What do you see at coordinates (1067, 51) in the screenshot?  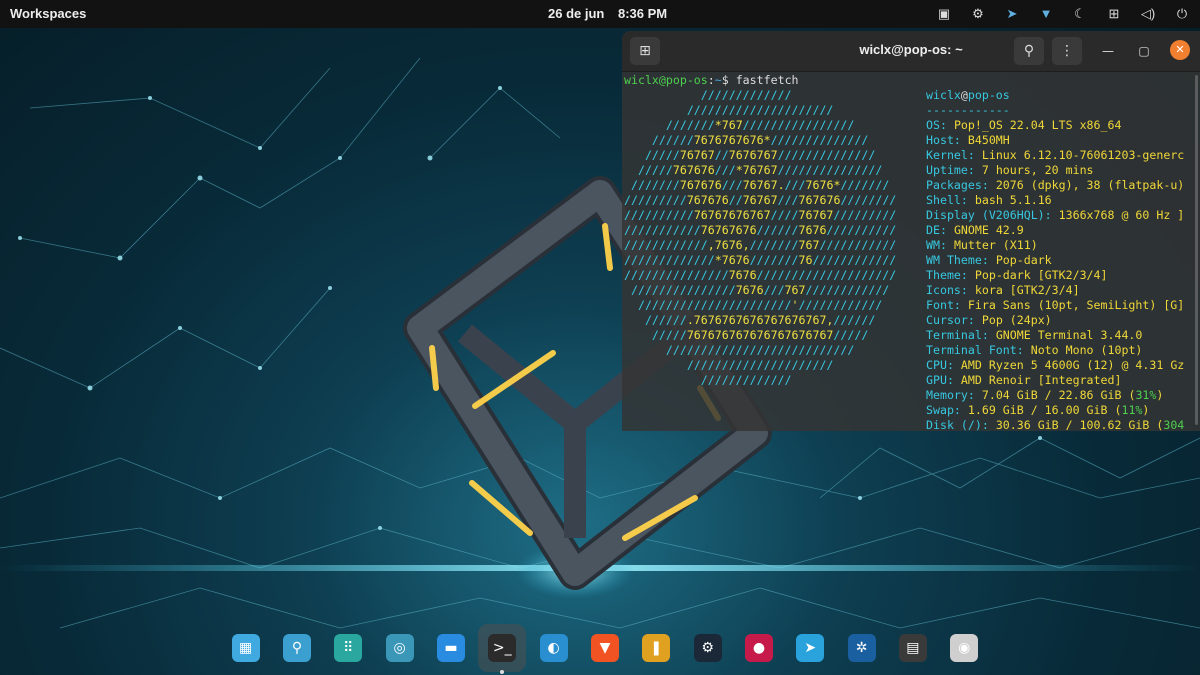 I see `menu-button: ⋮` at bounding box center [1067, 51].